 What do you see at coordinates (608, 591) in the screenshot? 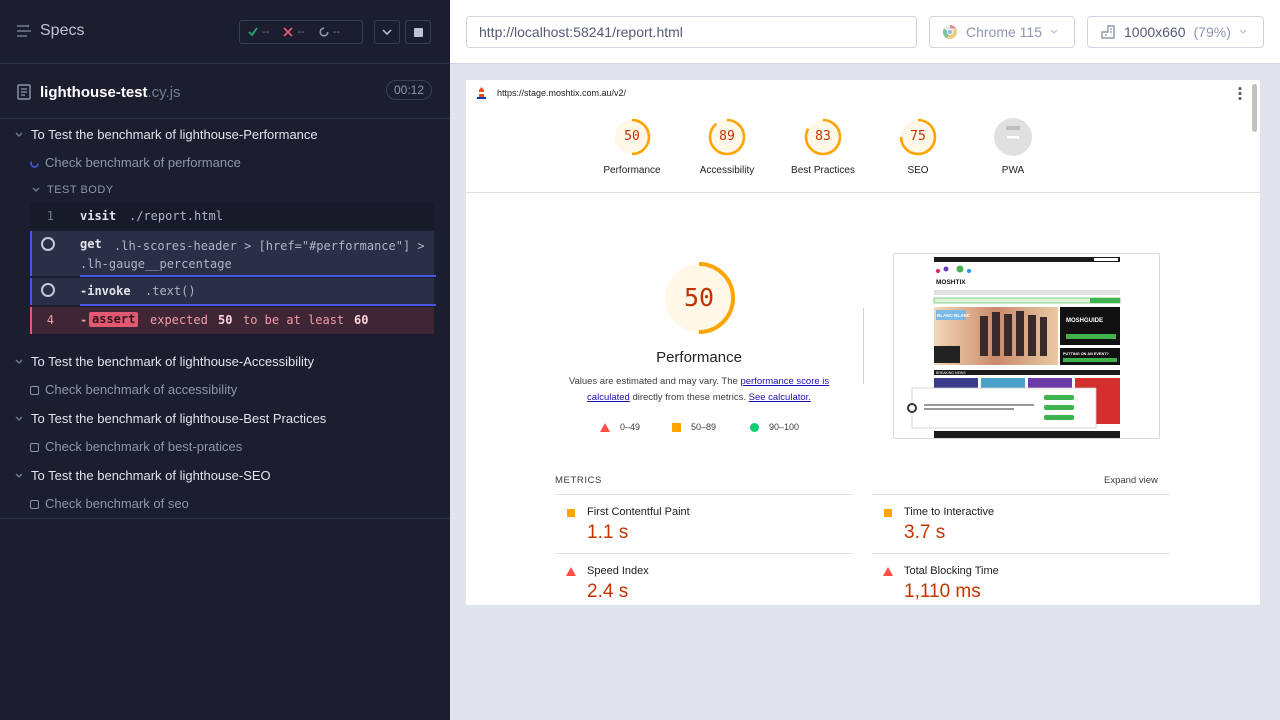
I see `metric-value: 2.4 s` at bounding box center [608, 591].